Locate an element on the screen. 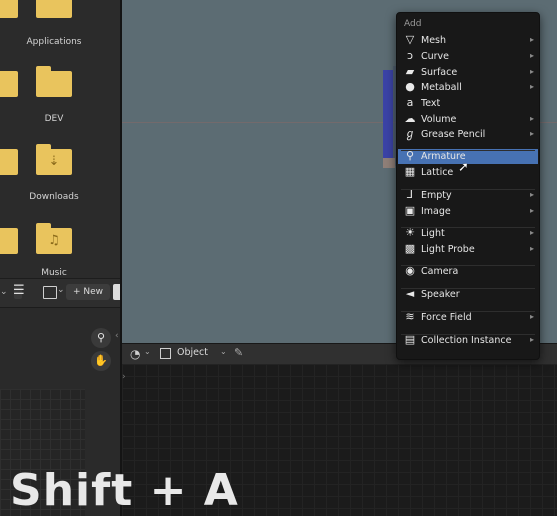 The width and height of the screenshot is (557, 516). open-image-button is located at coordinates (116, 292).